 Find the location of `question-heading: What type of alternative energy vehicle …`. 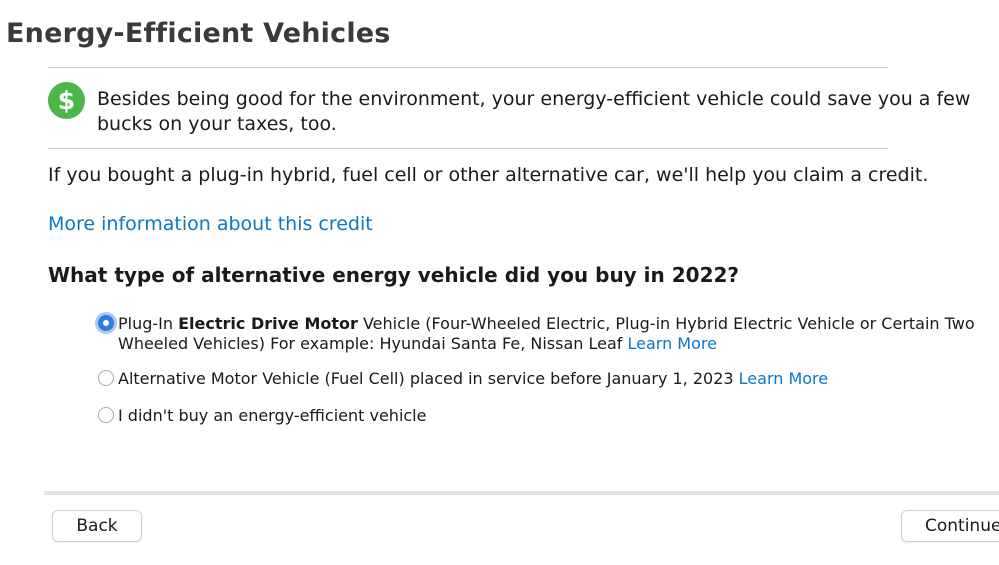

question-heading: What type of alternative energy vehicle … is located at coordinates (394, 275).